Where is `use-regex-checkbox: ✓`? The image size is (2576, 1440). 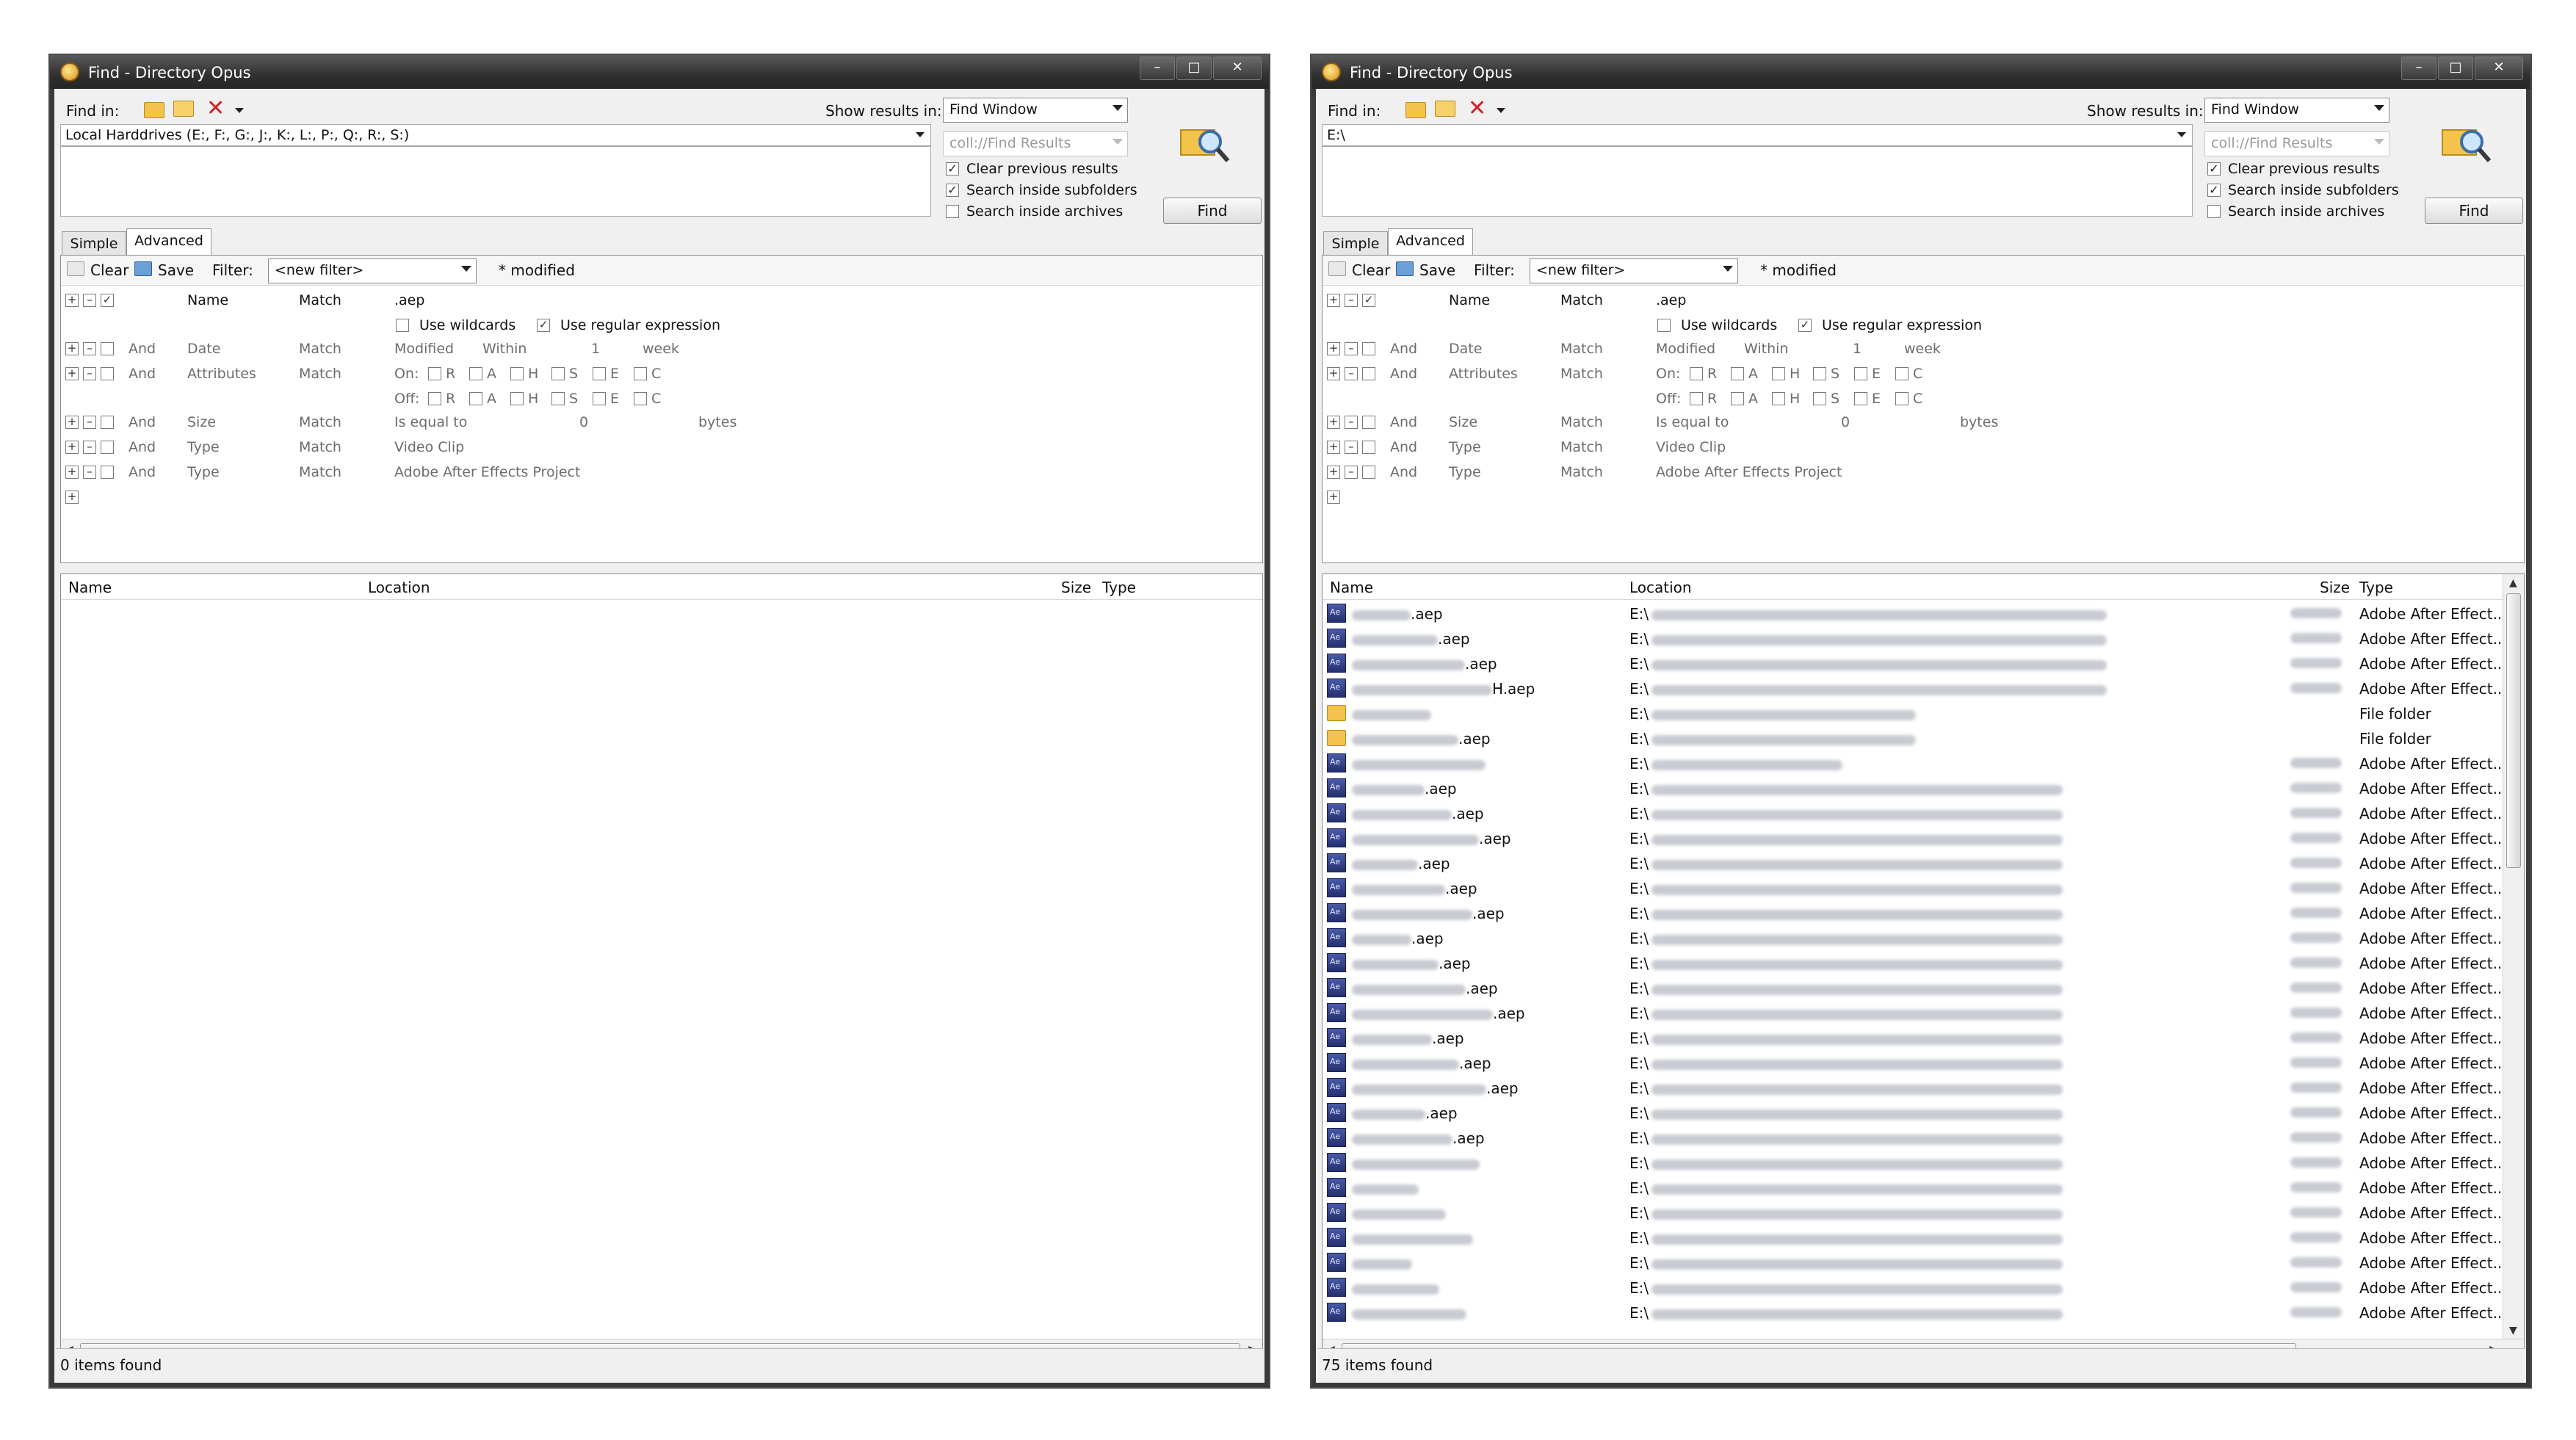
use-regex-checkbox: ✓ is located at coordinates (1805, 325).